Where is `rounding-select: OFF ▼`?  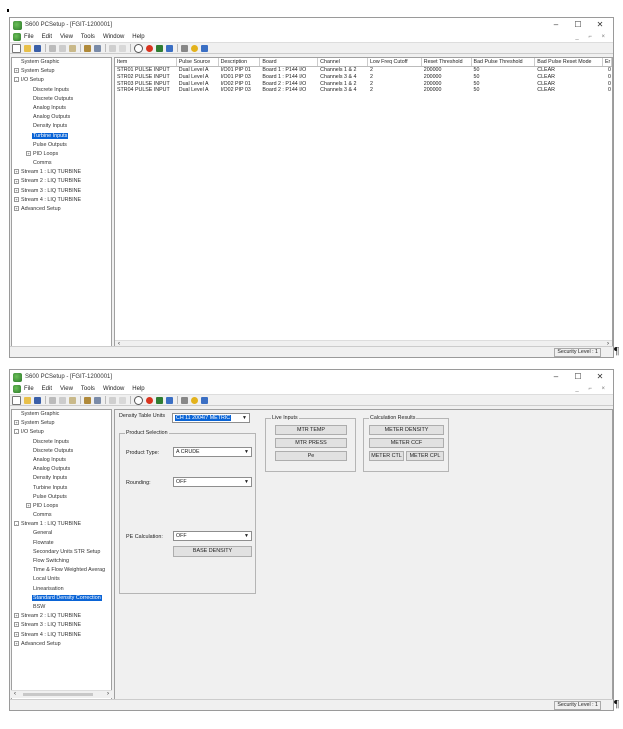 rounding-select: OFF ▼ is located at coordinates (212, 482).